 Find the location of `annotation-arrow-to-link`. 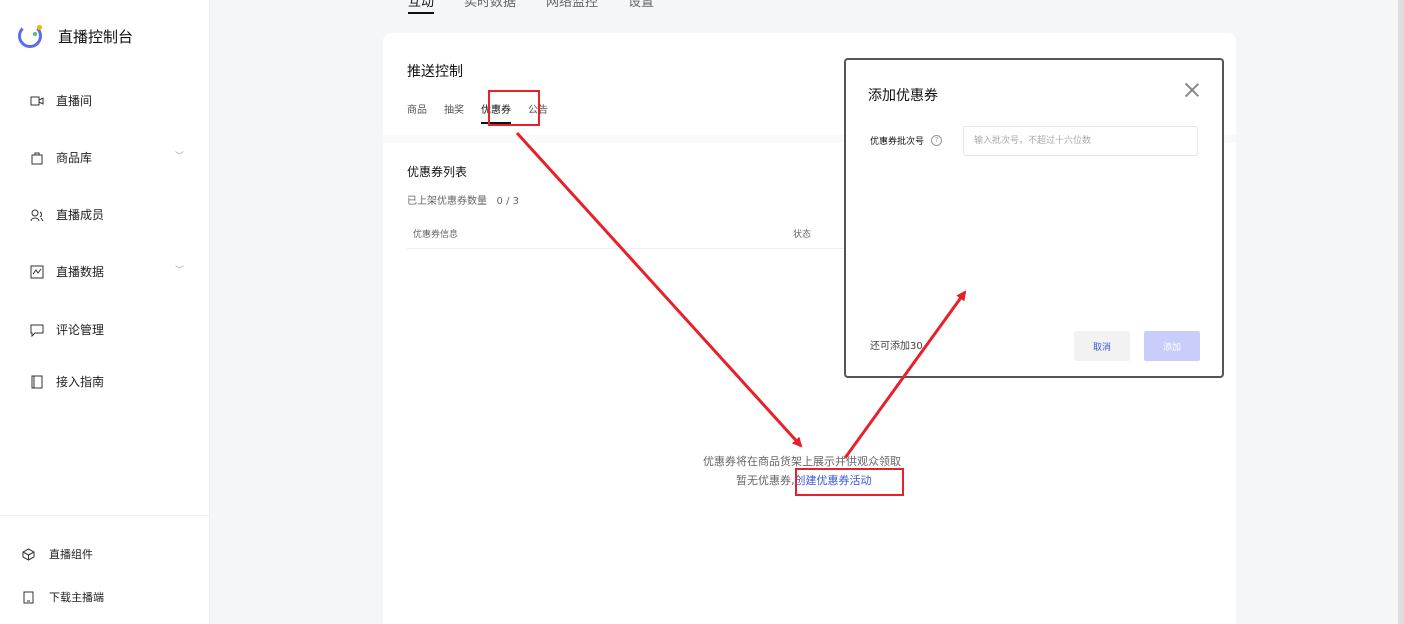

annotation-arrow-to-link is located at coordinates (659, 289).